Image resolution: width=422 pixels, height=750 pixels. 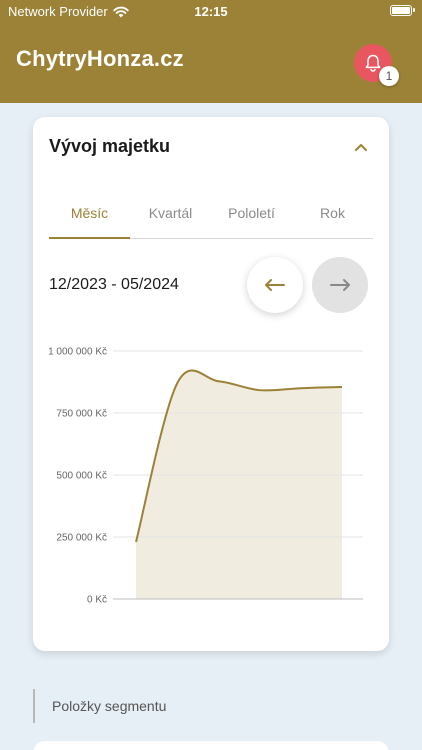 I want to click on segment-items-card, so click(x=211, y=745).